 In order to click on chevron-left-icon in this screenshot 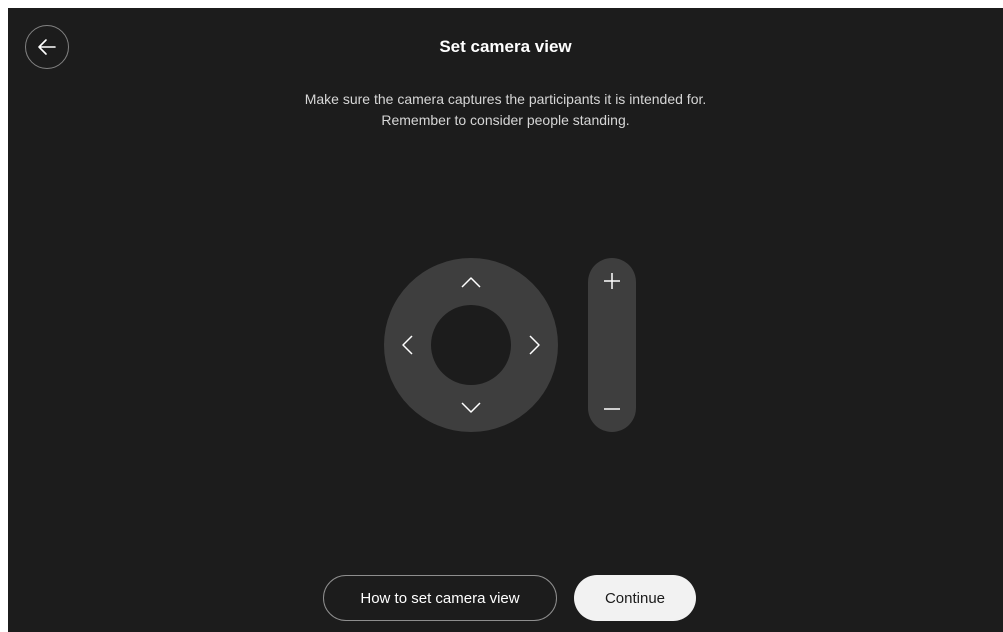, I will do `click(407, 345)`.